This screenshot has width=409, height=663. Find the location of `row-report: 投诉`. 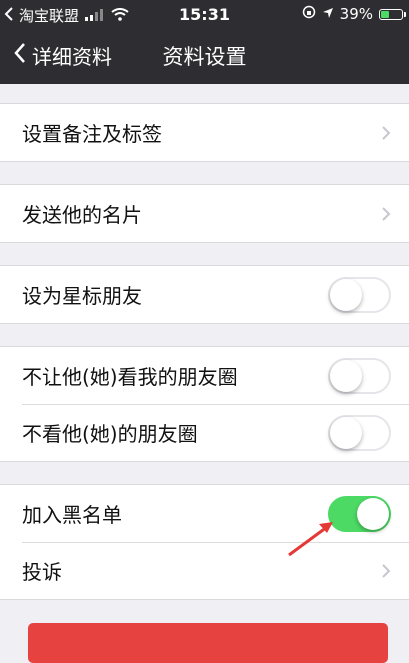

row-report: 投诉 is located at coordinates (204, 570).